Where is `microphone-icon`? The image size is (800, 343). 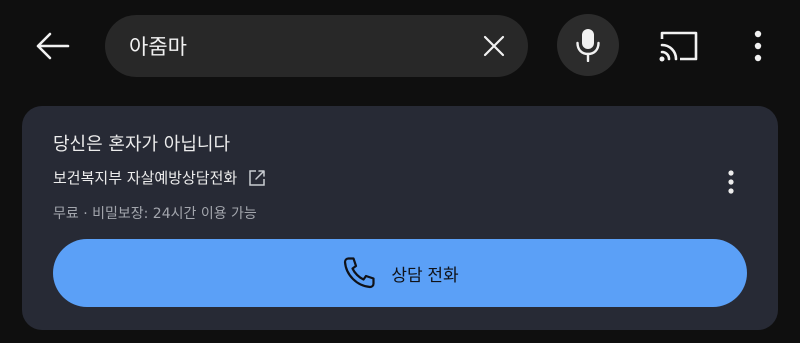 microphone-icon is located at coordinates (588, 45).